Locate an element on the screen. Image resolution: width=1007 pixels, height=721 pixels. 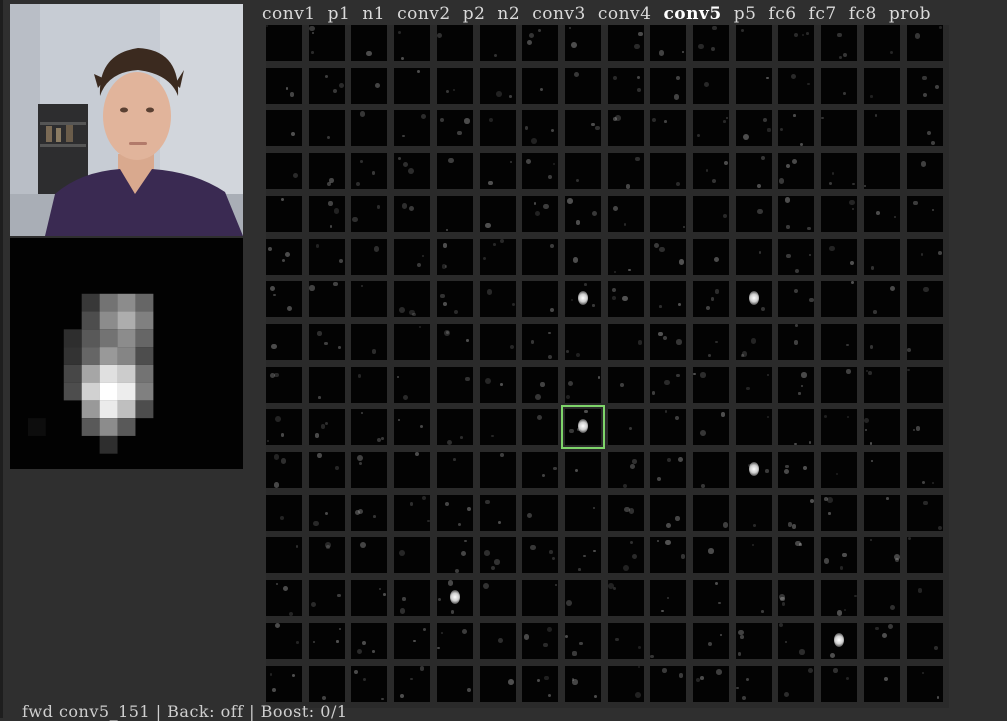
layer-tab-fc7: fc7 is located at coordinates (823, 14).